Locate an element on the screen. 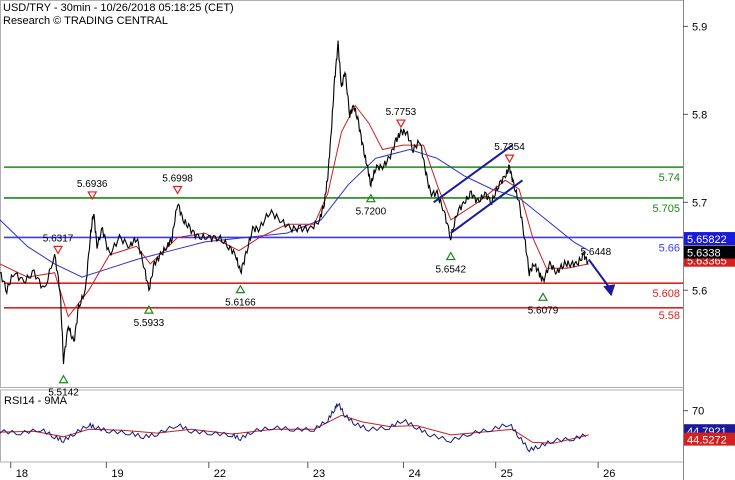 The image size is (735, 480). current-price-label: 5.6338 is located at coordinates (704, 254).